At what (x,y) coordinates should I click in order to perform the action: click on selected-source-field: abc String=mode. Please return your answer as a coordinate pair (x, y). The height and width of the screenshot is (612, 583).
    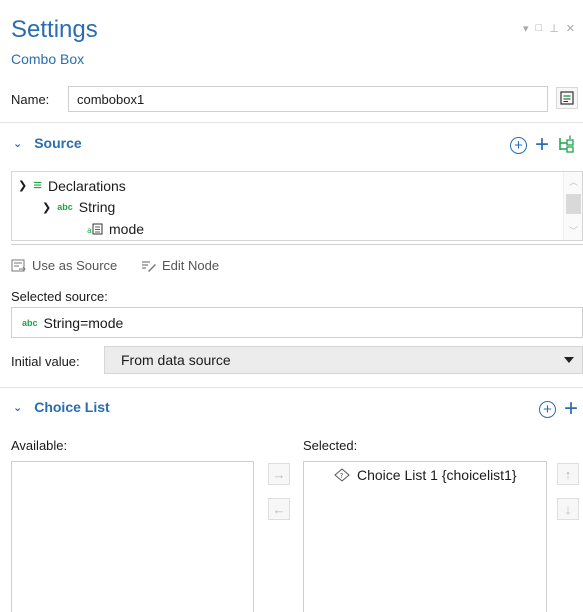
    Looking at the image, I should click on (297, 322).